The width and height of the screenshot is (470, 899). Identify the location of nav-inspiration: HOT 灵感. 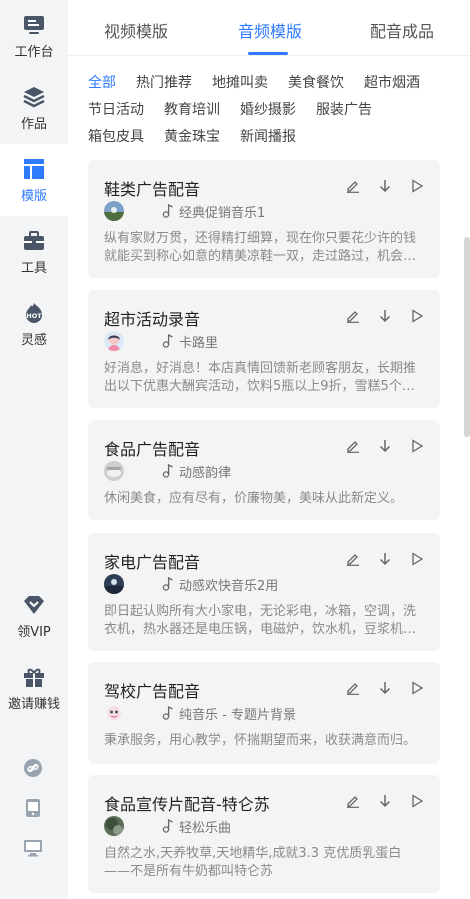
(34, 324).